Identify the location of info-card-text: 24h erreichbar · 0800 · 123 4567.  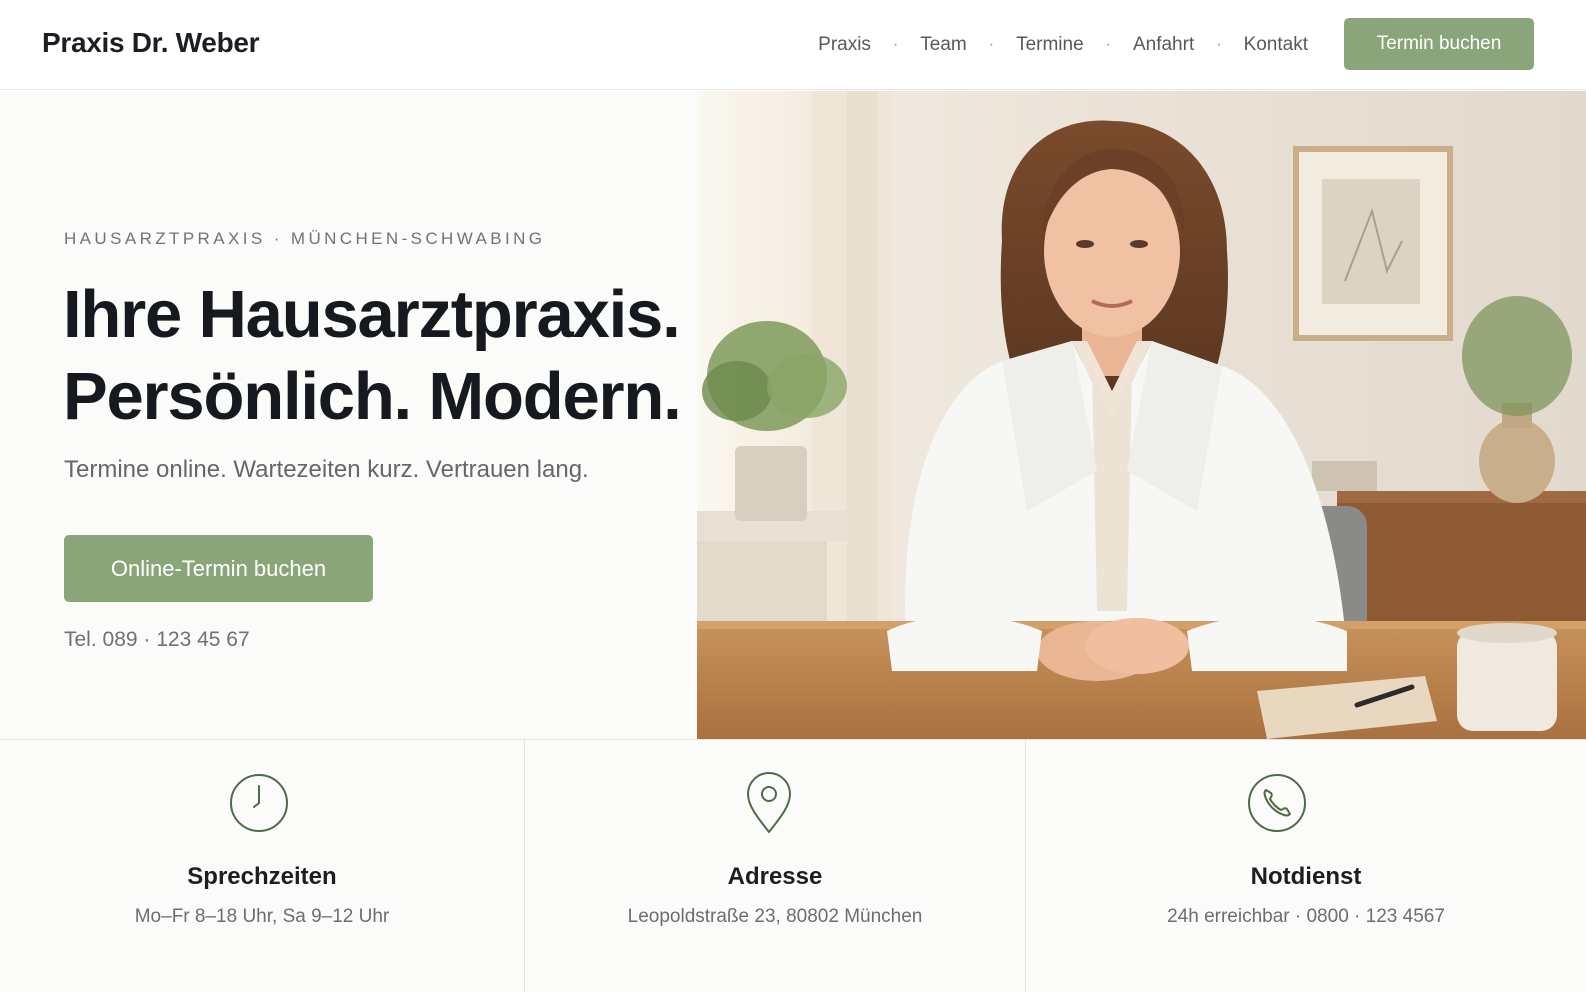
(1306, 916).